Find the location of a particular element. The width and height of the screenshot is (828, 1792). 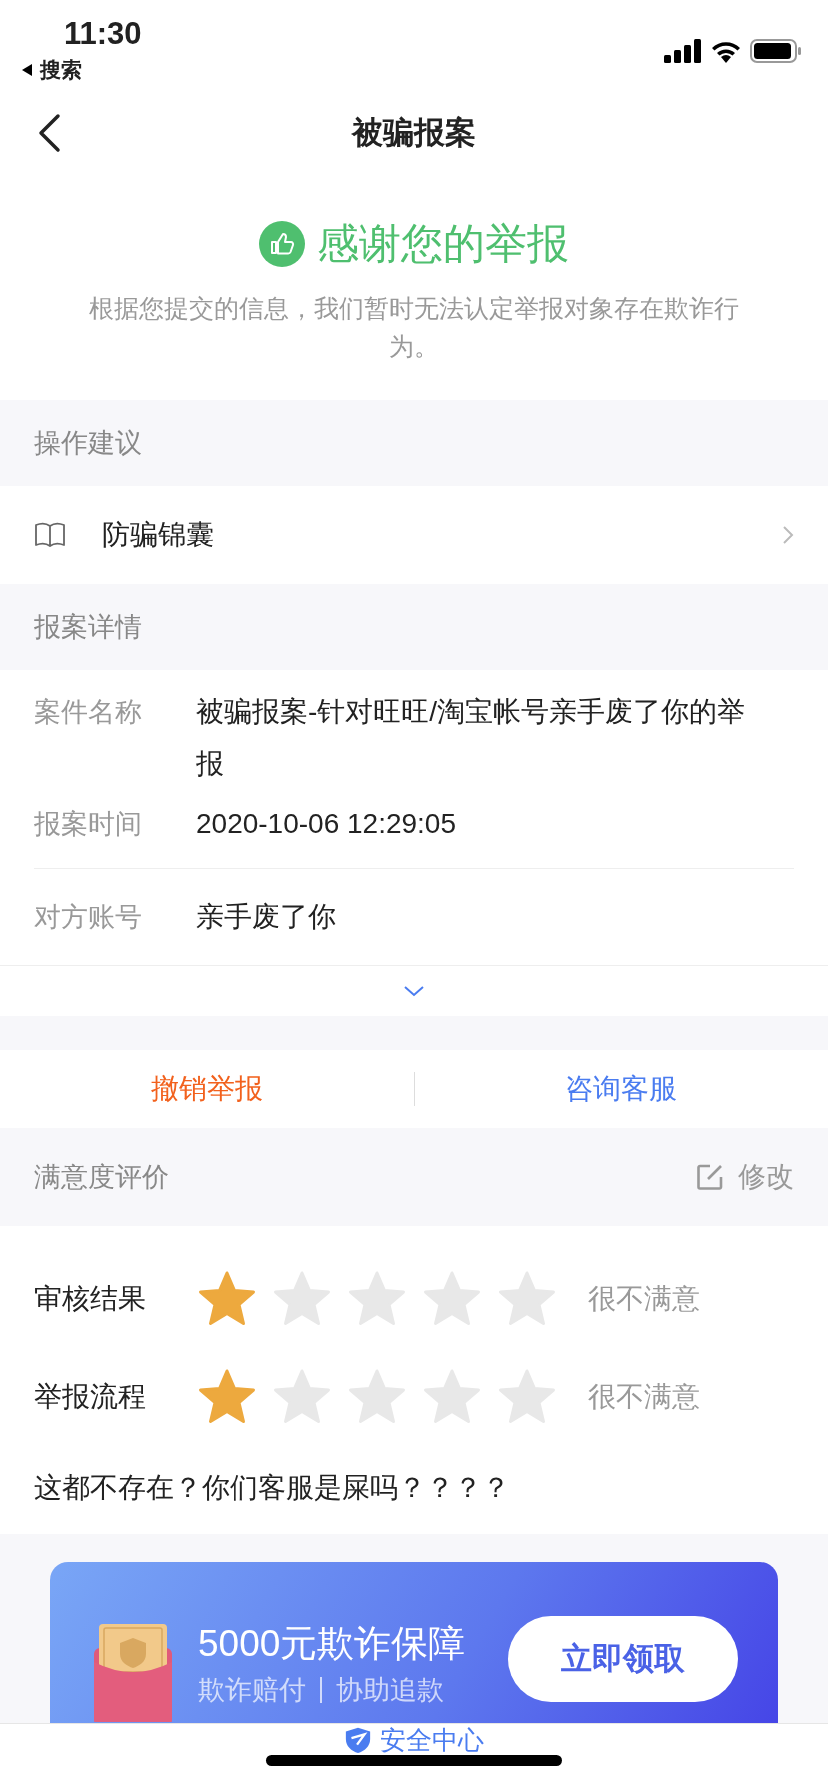

result-title: 感谢您的举报 is located at coordinates (443, 244).